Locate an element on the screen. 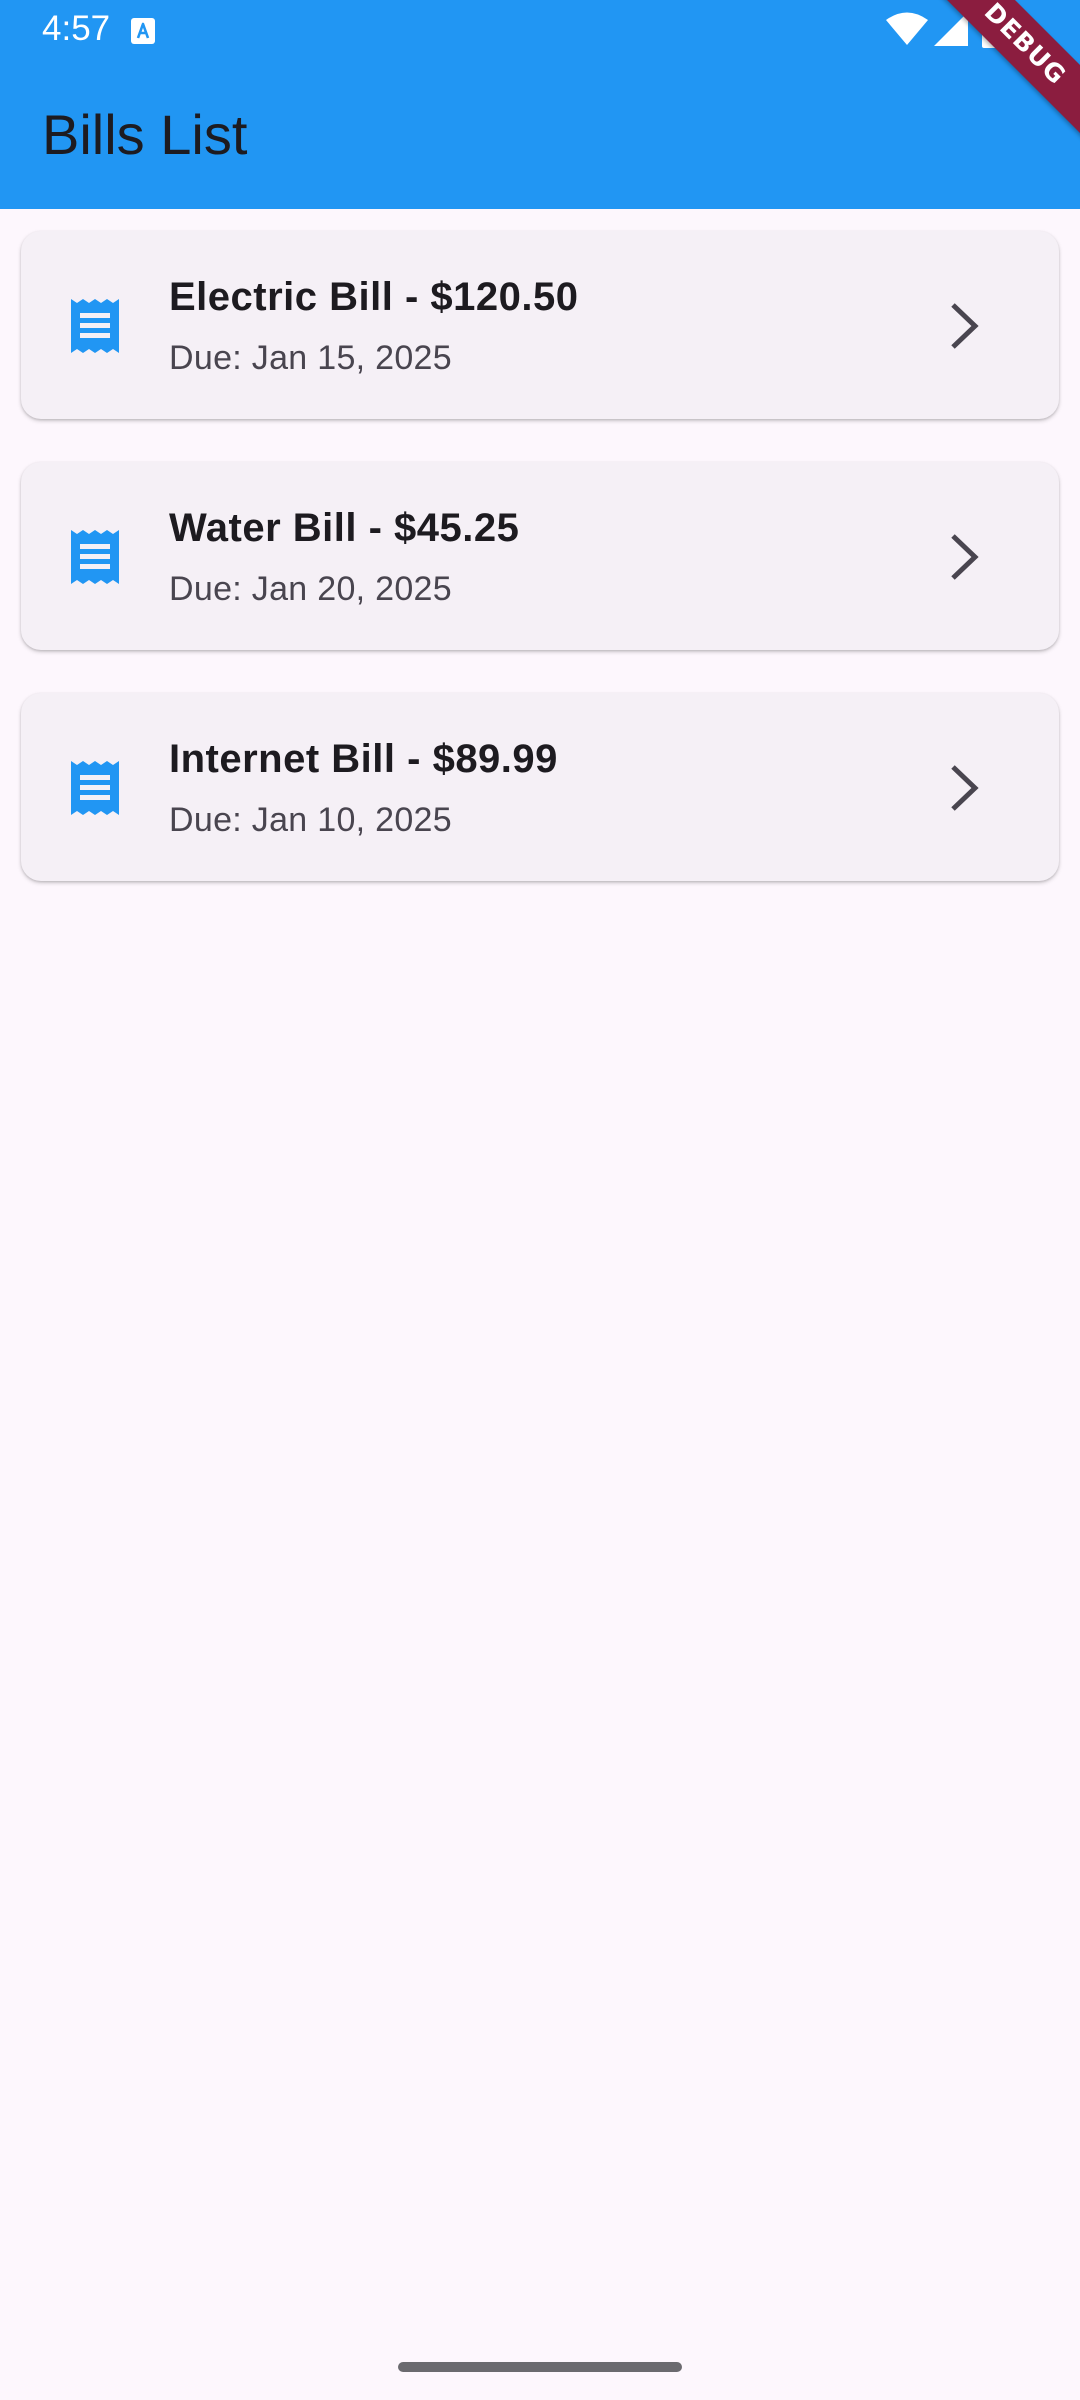  status-time: 4:57 is located at coordinates (76, 28).